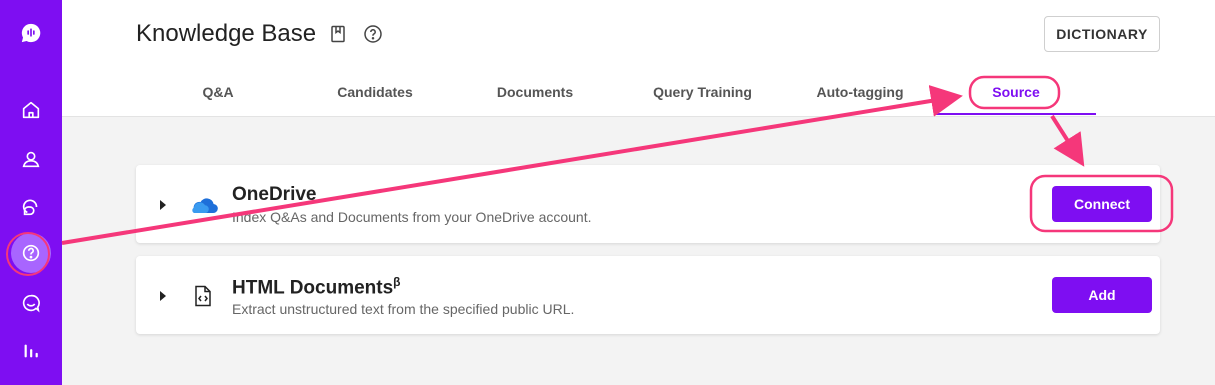  Describe the element at coordinates (1102, 295) in the screenshot. I see `add-button: Add` at that location.